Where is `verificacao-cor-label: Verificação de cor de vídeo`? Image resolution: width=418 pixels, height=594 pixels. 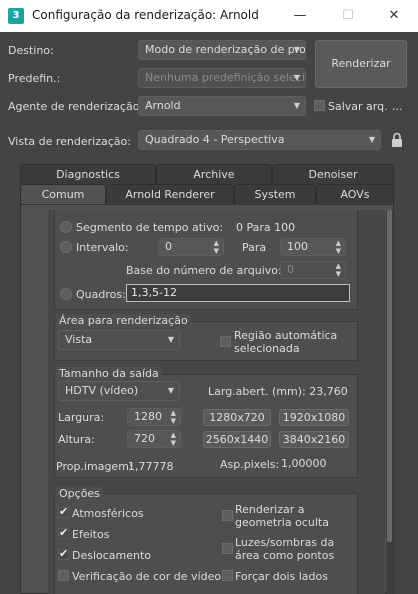 verificacao-cor-label: Verificação de cor de vídeo is located at coordinates (147, 576).